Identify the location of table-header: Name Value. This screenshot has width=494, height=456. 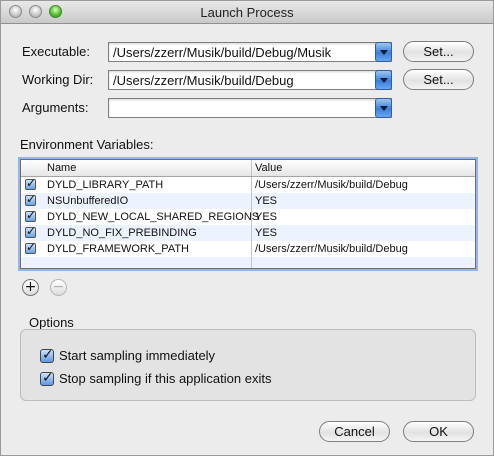
(248, 168).